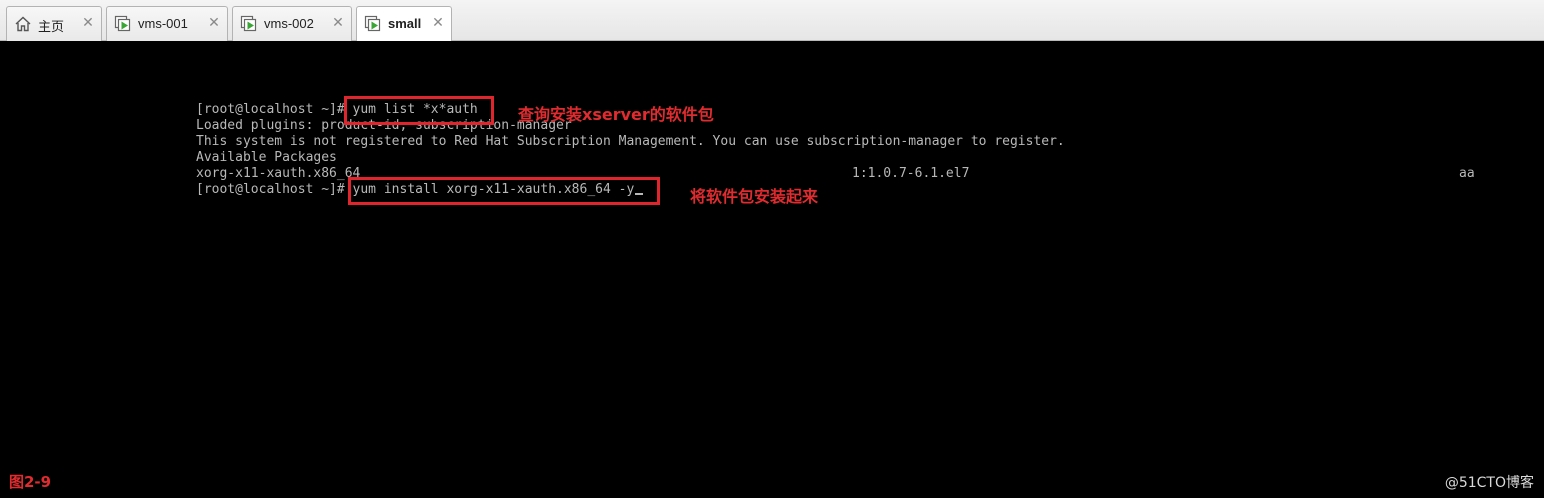 Image resolution: width=1544 pixels, height=498 pixels. What do you see at coordinates (163, 23) in the screenshot?
I see `tab-label: vms-001` at bounding box center [163, 23].